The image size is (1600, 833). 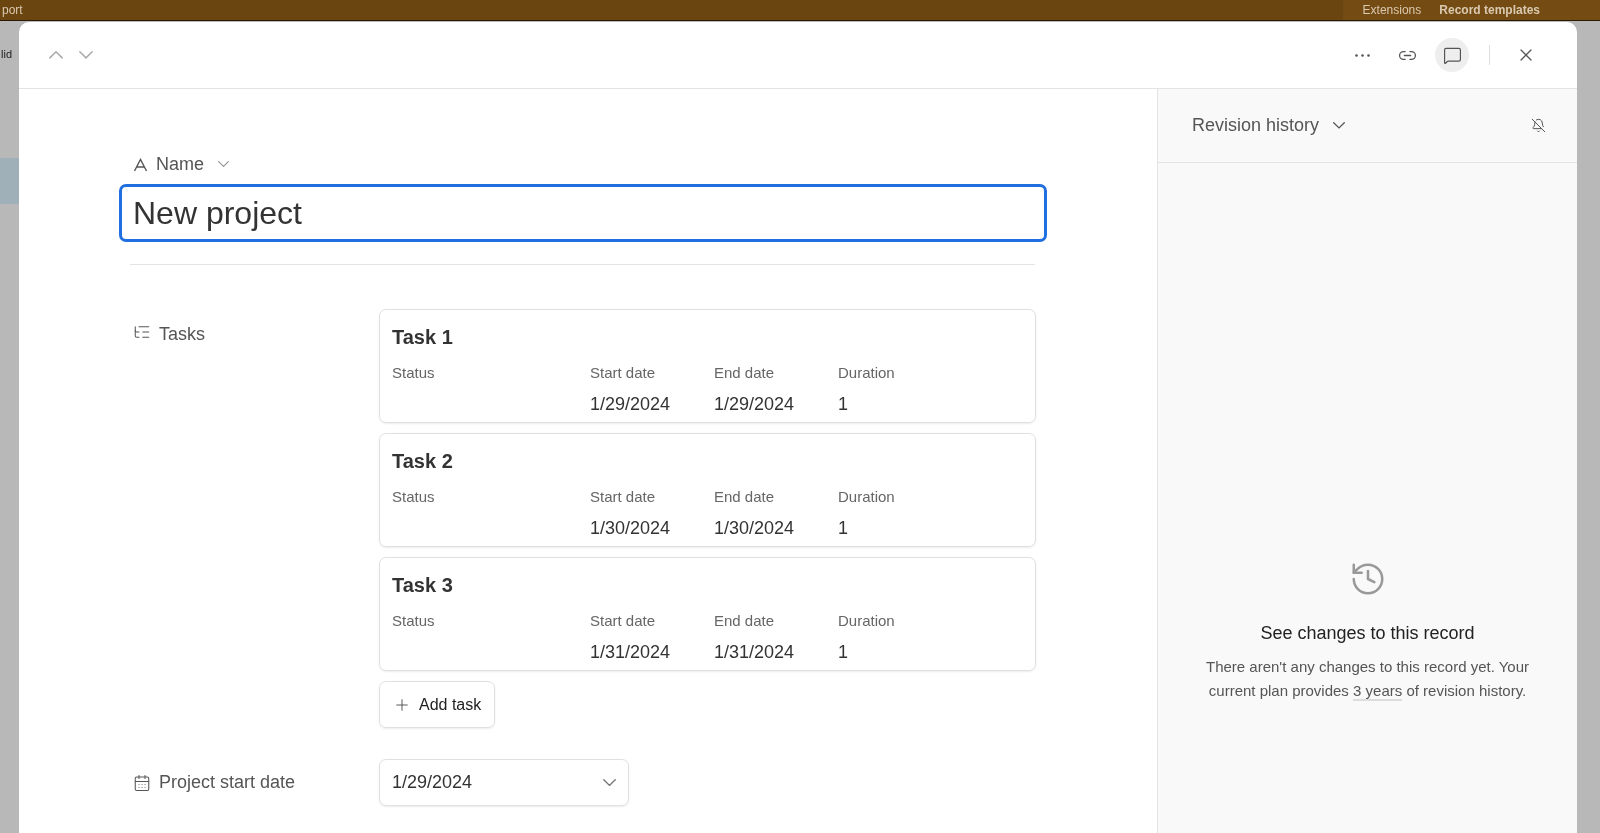 What do you see at coordinates (227, 782) in the screenshot?
I see `field-label: Project start date` at bounding box center [227, 782].